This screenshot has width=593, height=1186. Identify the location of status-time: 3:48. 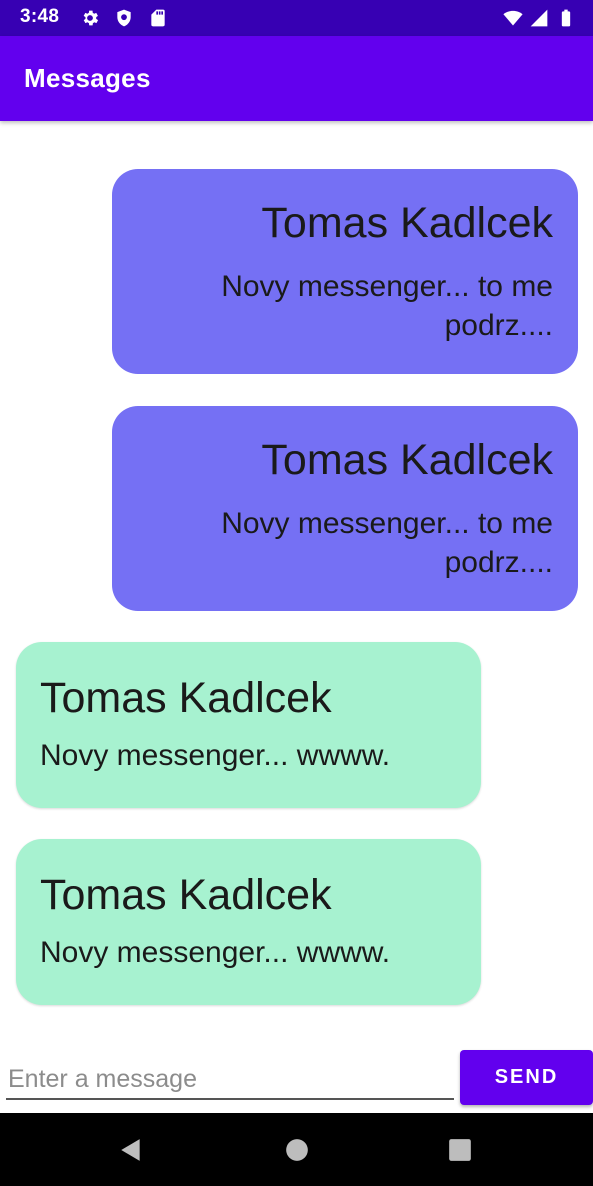
(40, 16).